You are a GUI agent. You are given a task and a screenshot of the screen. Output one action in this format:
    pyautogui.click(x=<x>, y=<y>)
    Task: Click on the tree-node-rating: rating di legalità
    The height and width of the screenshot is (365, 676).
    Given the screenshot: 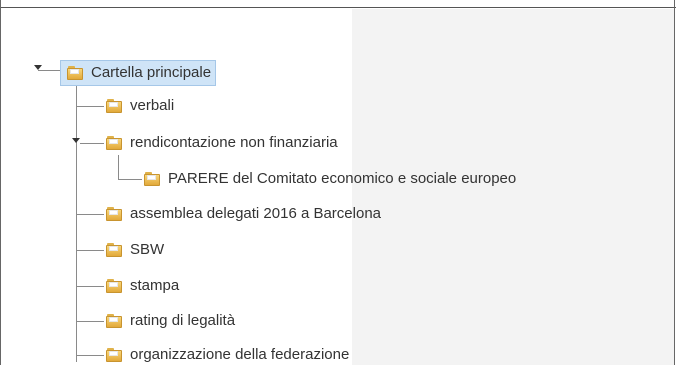 What is the action you would take?
    pyautogui.click(x=170, y=321)
    